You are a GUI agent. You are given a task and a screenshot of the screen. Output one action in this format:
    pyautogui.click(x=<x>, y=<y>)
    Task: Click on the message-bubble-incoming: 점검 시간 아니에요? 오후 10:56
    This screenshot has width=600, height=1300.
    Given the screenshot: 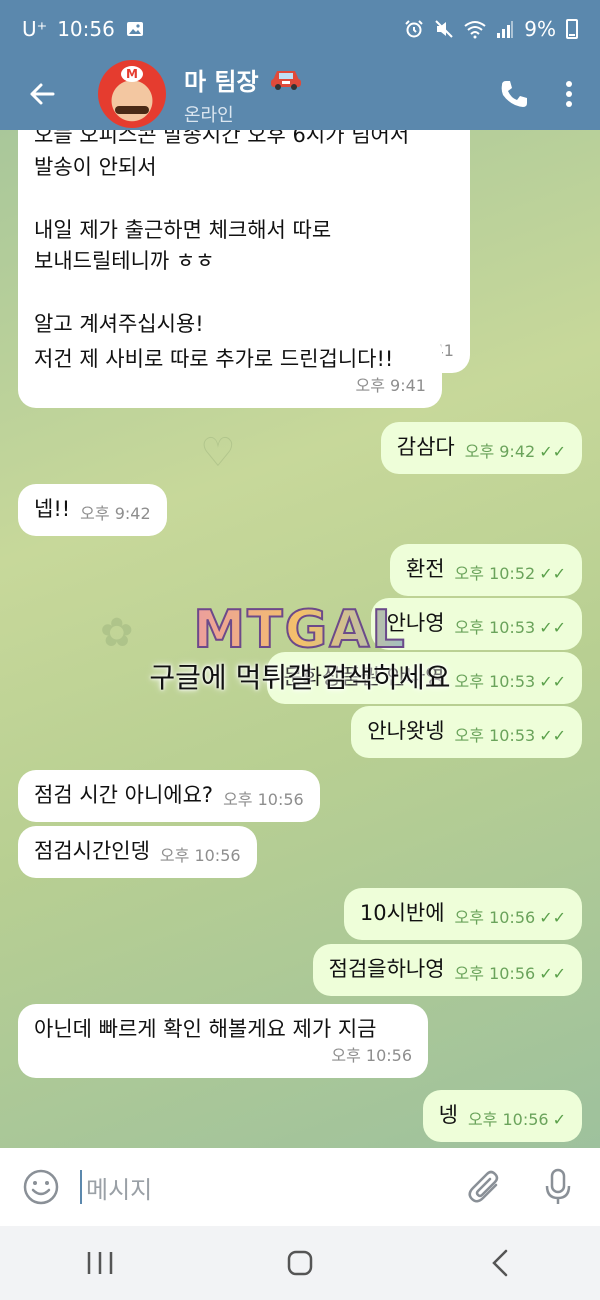 What is the action you would take?
    pyautogui.click(x=169, y=796)
    